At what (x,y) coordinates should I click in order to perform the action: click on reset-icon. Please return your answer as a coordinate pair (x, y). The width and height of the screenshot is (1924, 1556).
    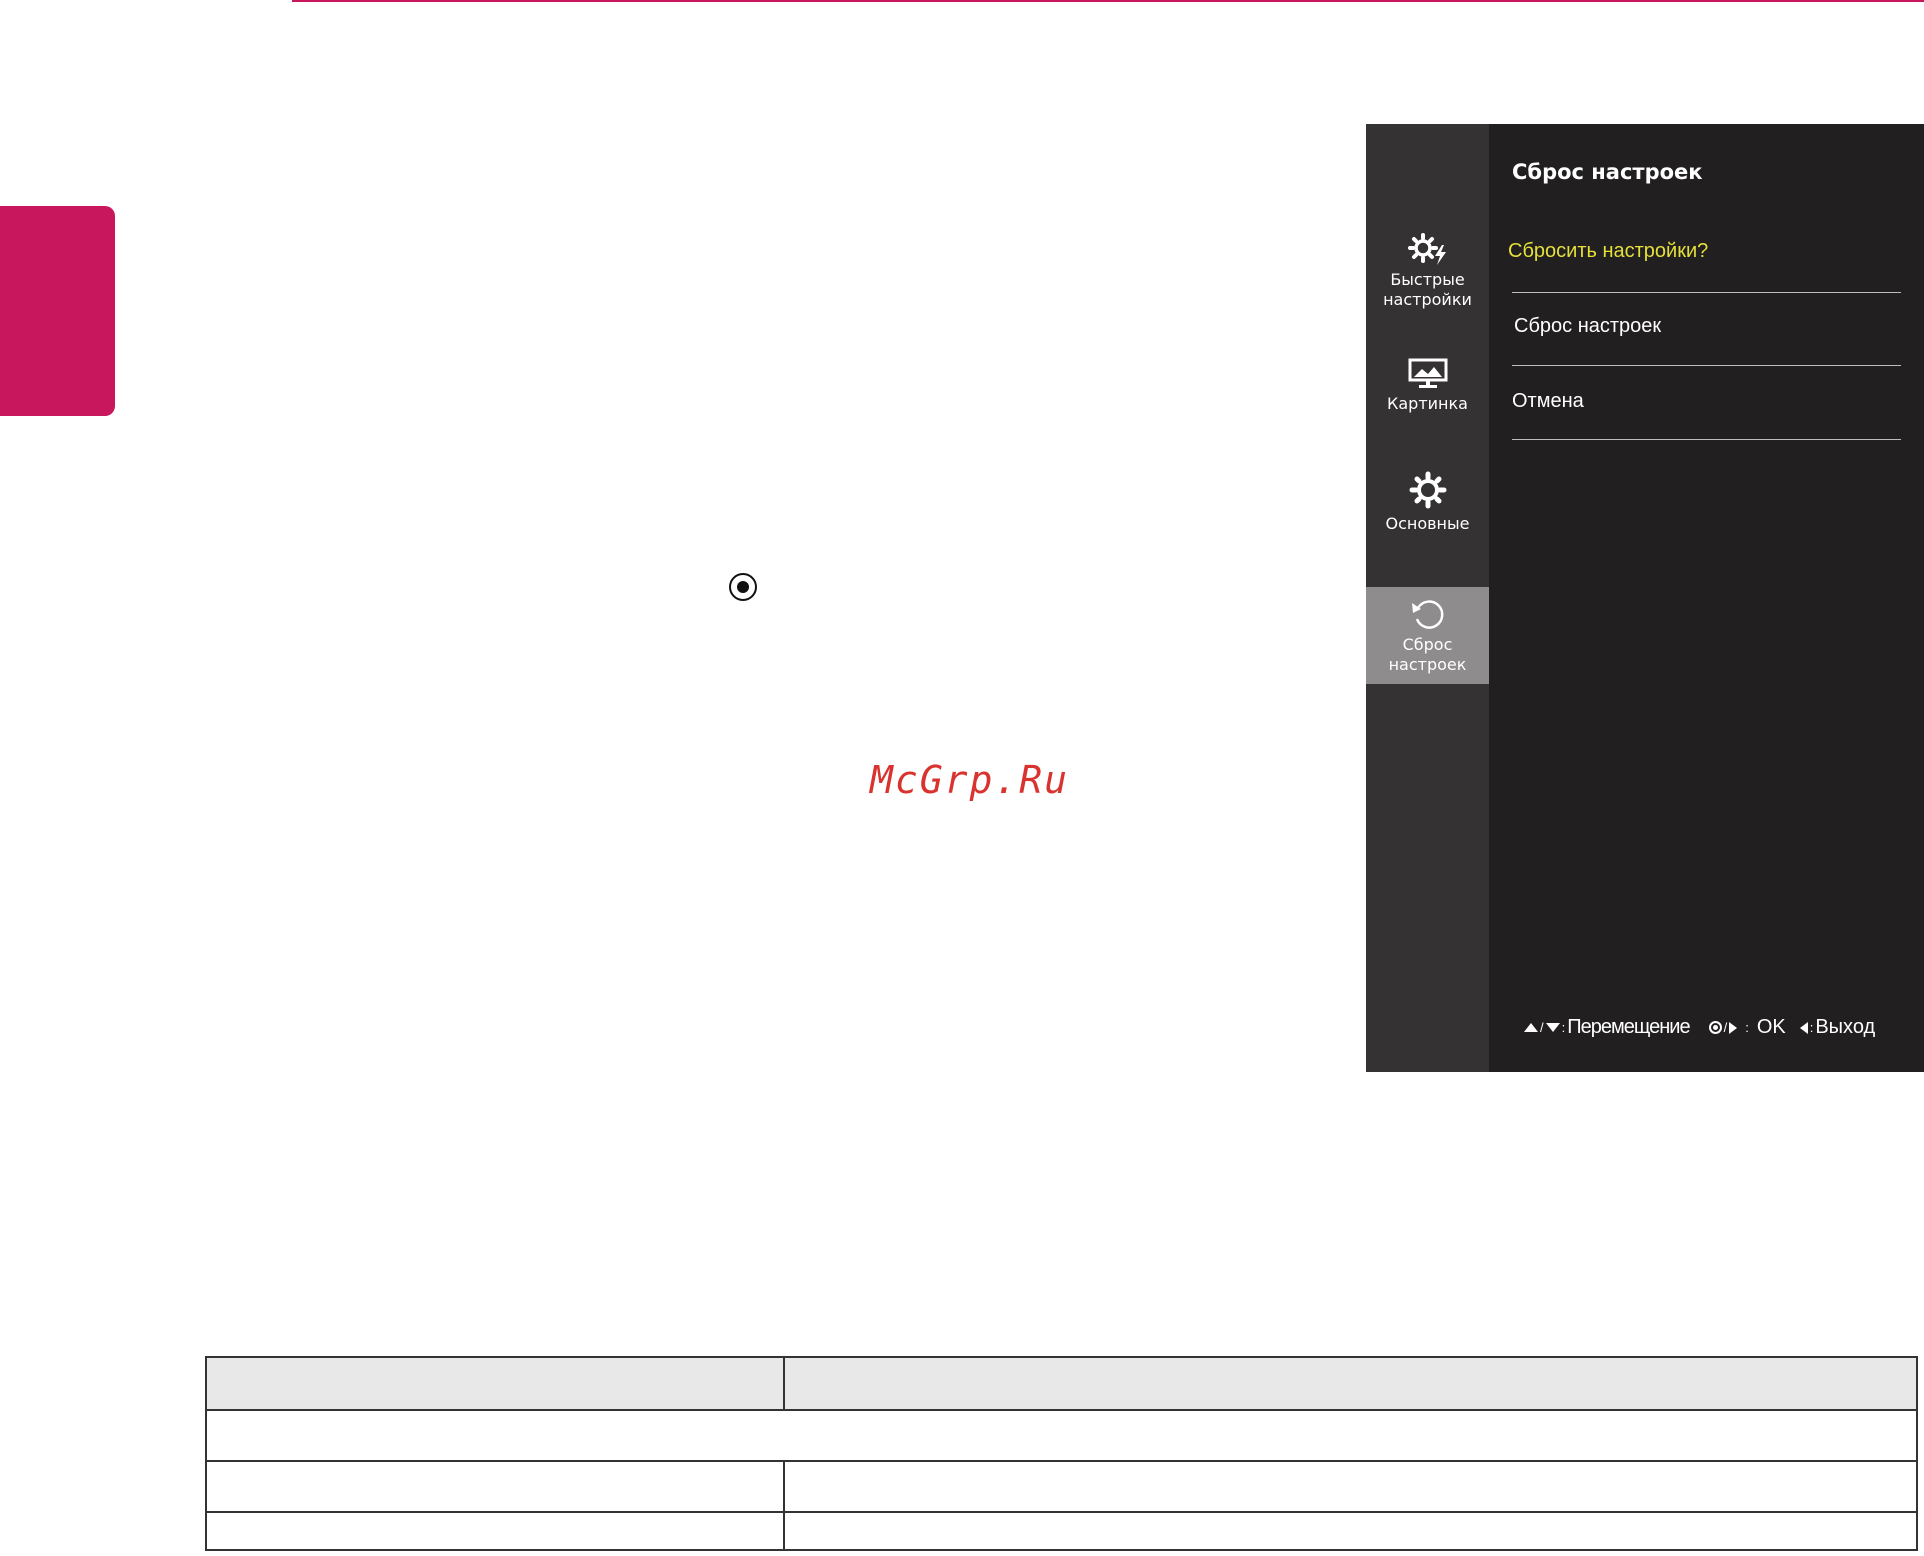
    Looking at the image, I should click on (1427, 614).